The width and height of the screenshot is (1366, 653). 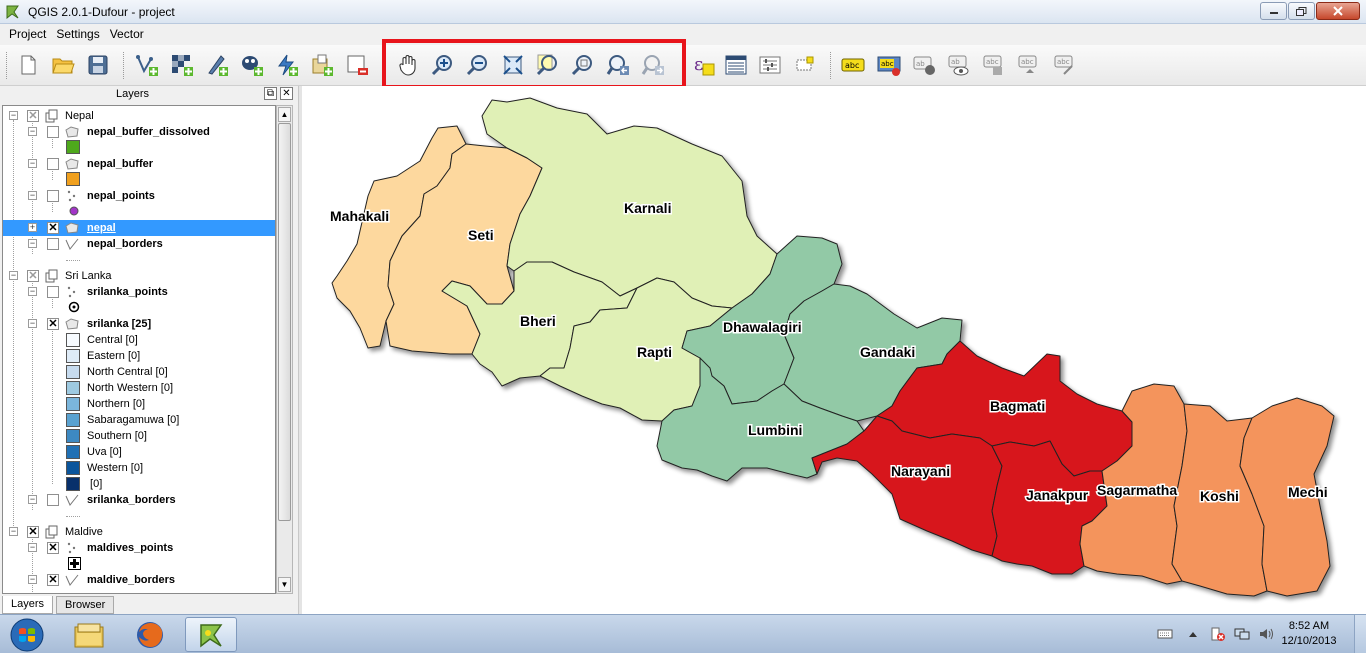 I want to click on taskbar-firefox, so click(x=150, y=634).